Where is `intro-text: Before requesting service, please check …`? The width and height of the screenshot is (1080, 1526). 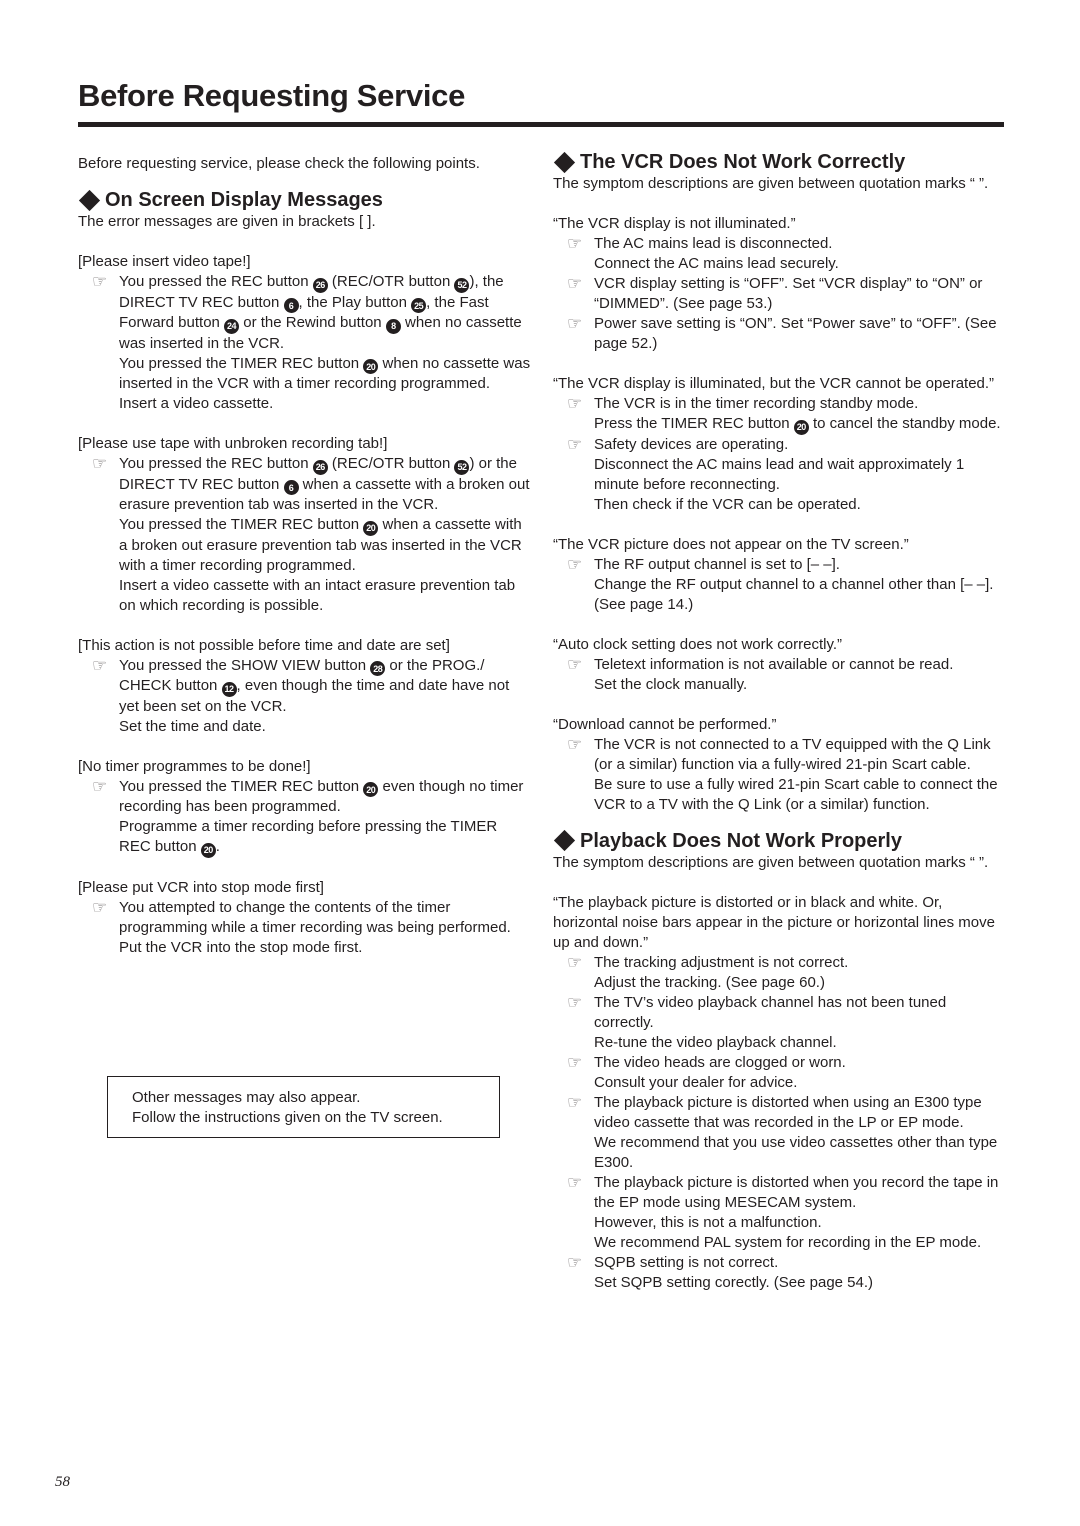 intro-text: Before requesting service, please check … is located at coordinates (279, 163).